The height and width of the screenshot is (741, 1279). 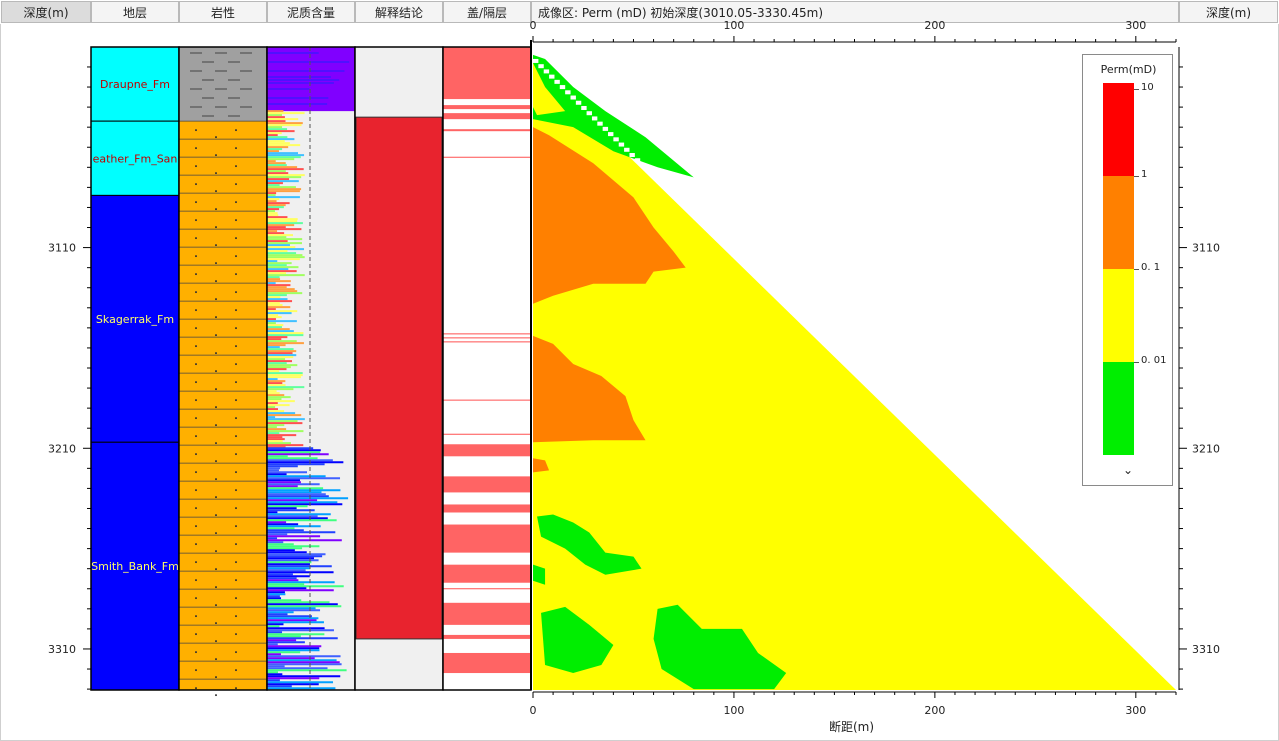 I want to click on legend-label-10: 10, so click(x=1147, y=87).